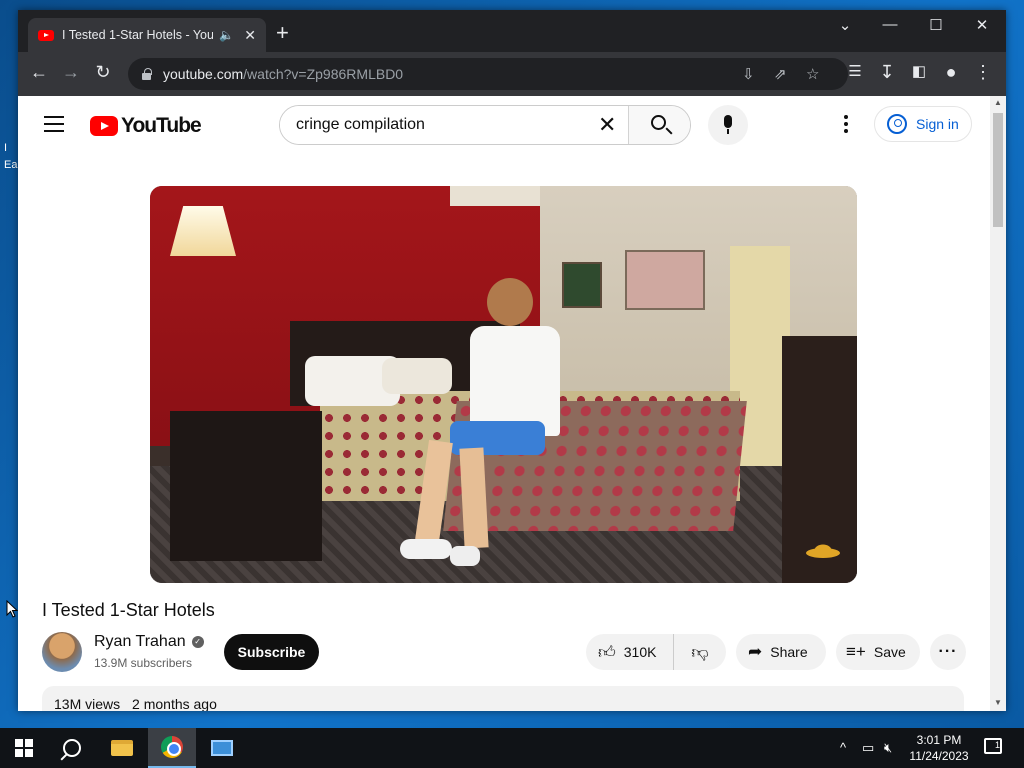 This screenshot has height=768, width=1024. What do you see at coordinates (939, 740) in the screenshot?
I see `clock-time: 3:01 PM` at bounding box center [939, 740].